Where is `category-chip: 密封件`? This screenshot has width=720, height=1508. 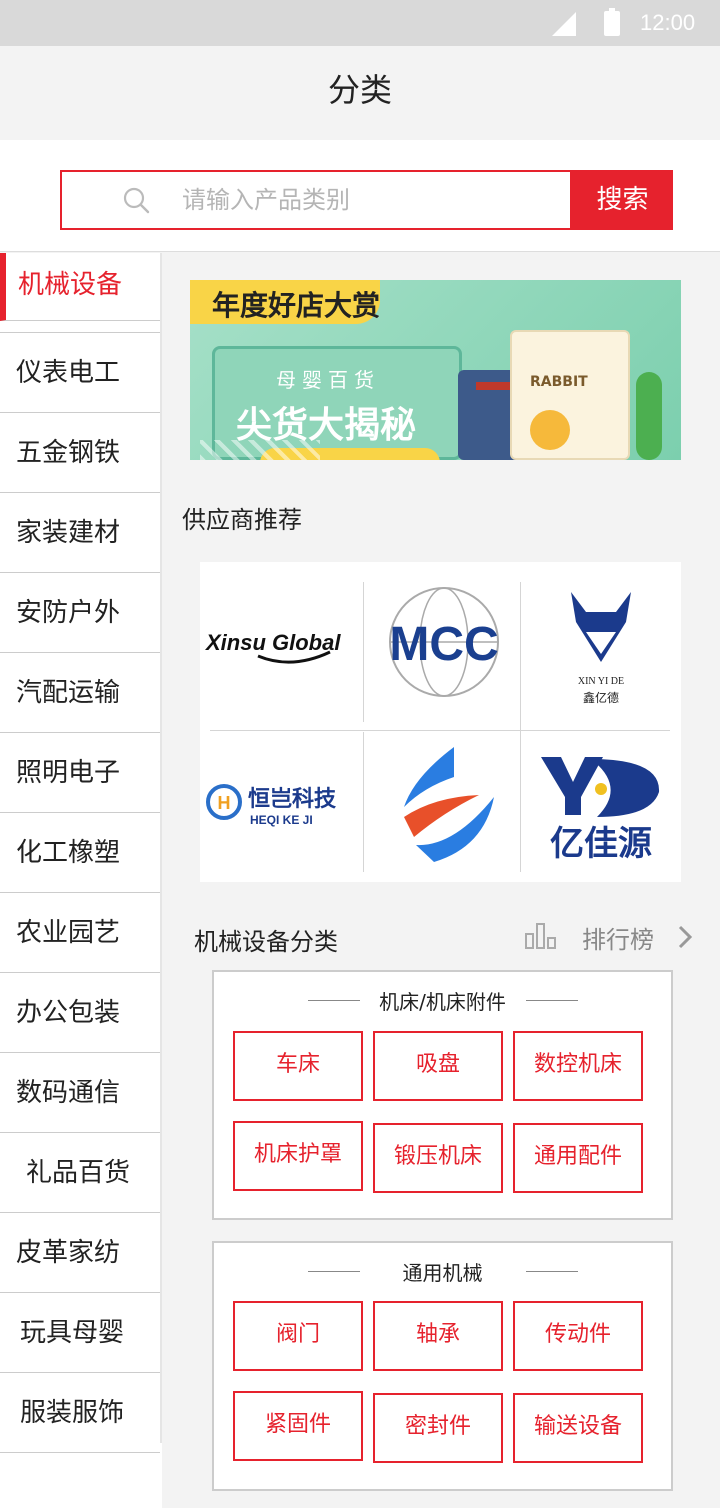
category-chip: 密封件 is located at coordinates (438, 1428).